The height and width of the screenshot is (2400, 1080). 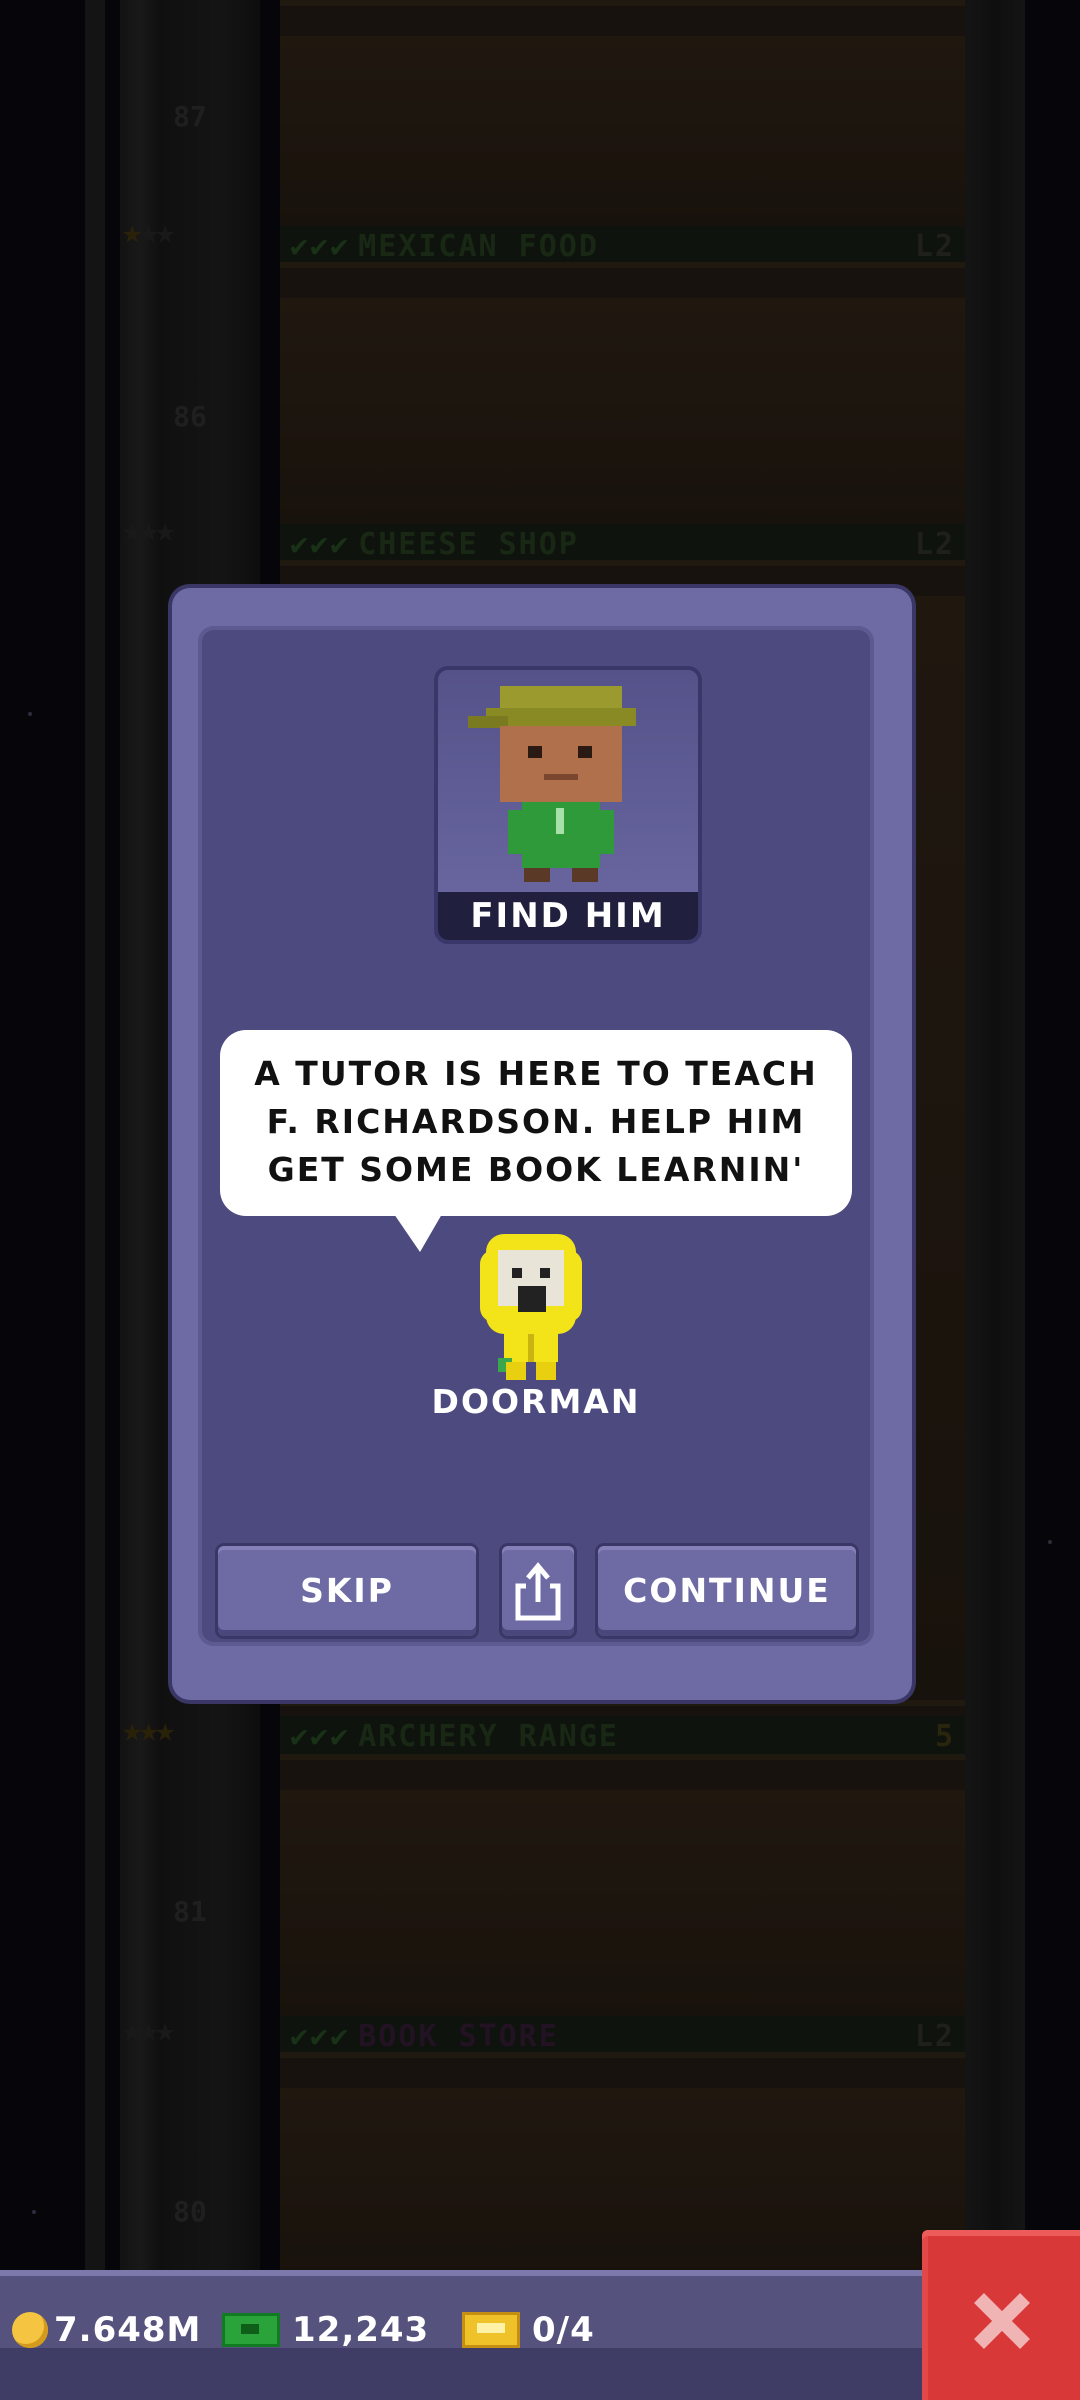 What do you see at coordinates (361, 2330) in the screenshot?
I see `bux-value: 12,243` at bounding box center [361, 2330].